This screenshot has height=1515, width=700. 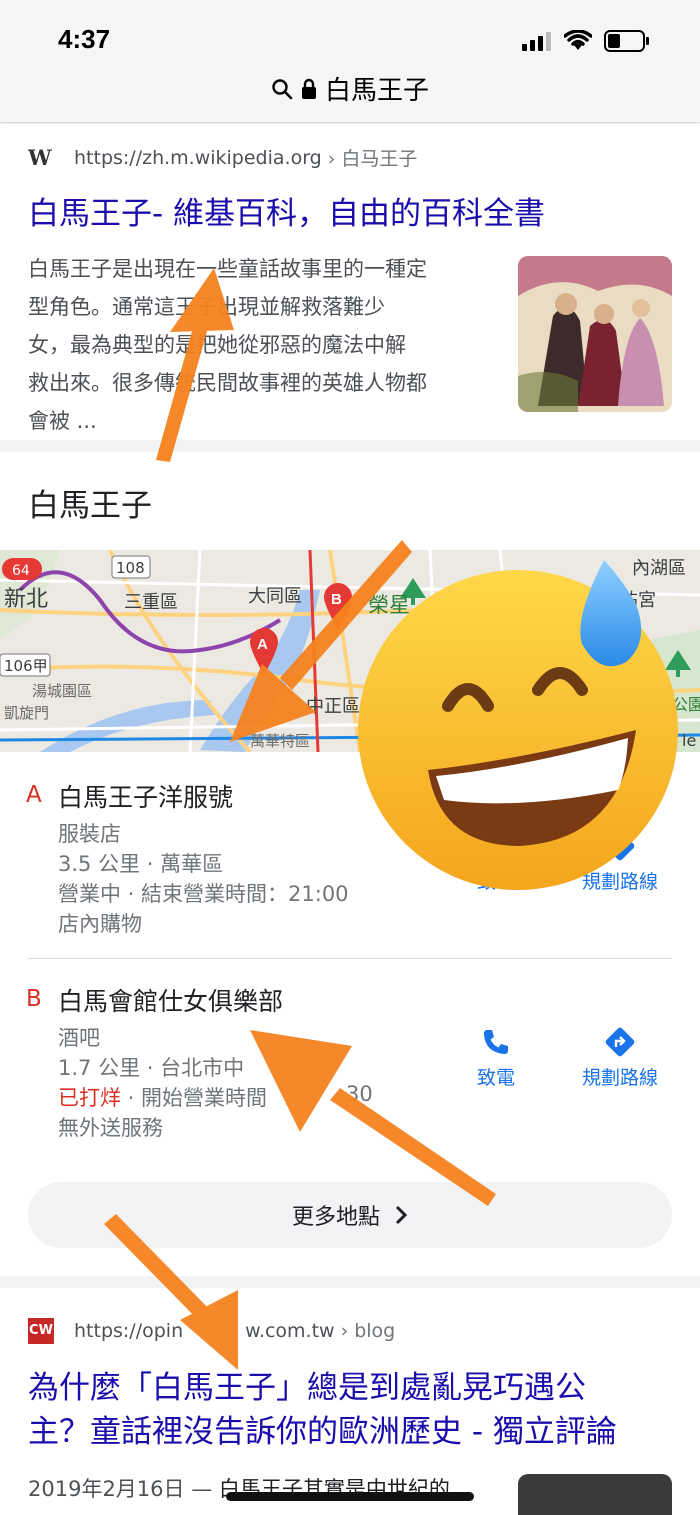 What do you see at coordinates (26, 666) in the screenshot?
I see `map-road-label: 106甲` at bounding box center [26, 666].